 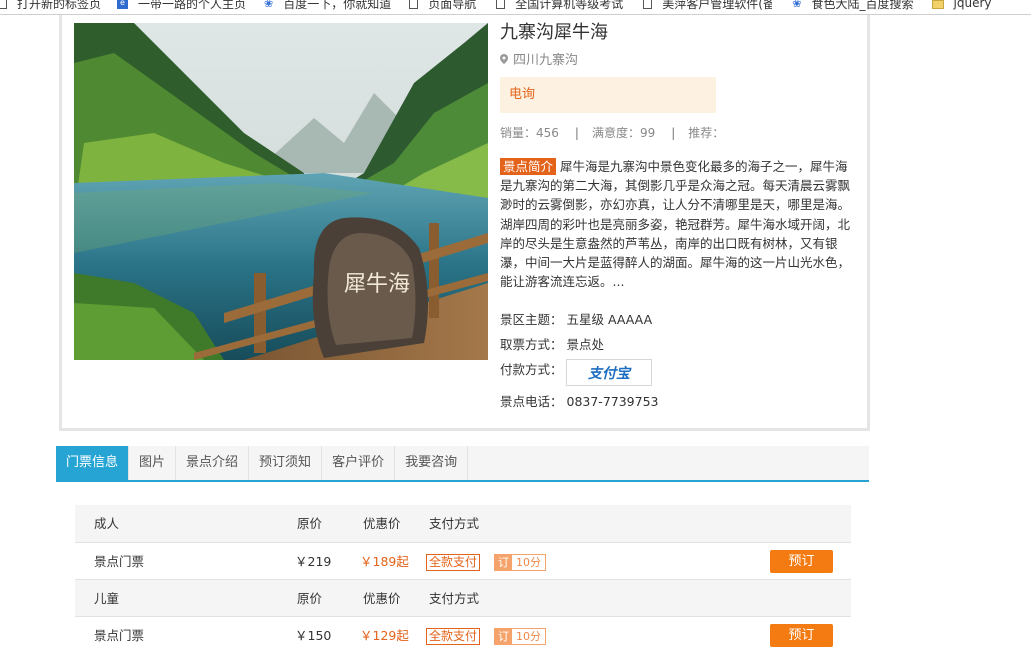 I want to click on stats-line: 销量：456 | 满意度：99 | 推荐：, so click(x=612, y=132).